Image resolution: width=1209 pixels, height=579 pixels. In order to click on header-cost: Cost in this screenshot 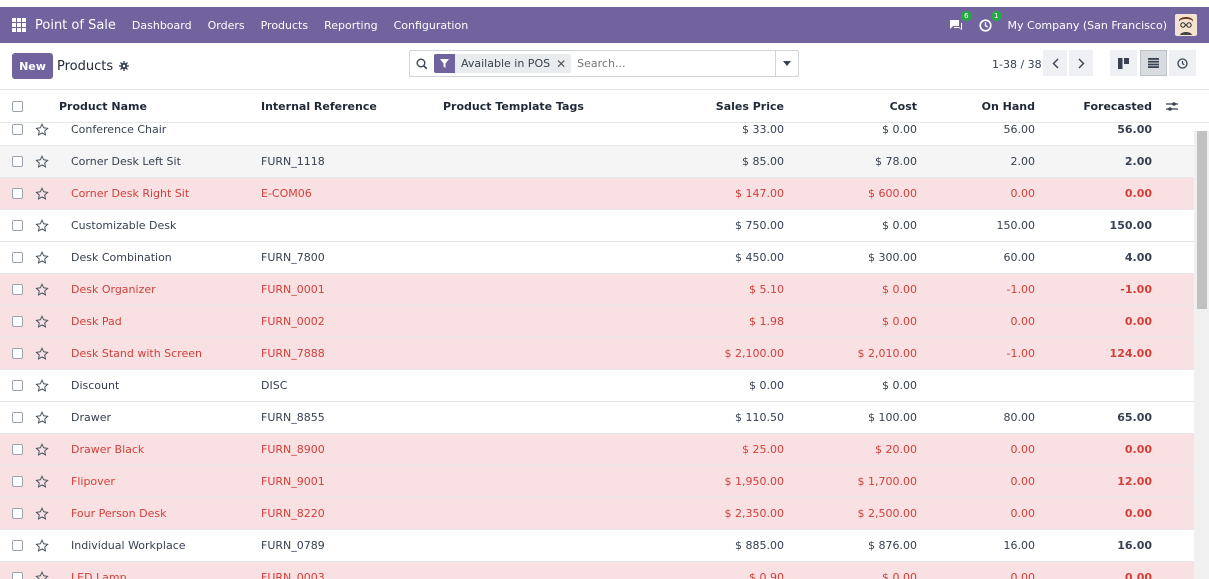, I will do `click(850, 106)`.